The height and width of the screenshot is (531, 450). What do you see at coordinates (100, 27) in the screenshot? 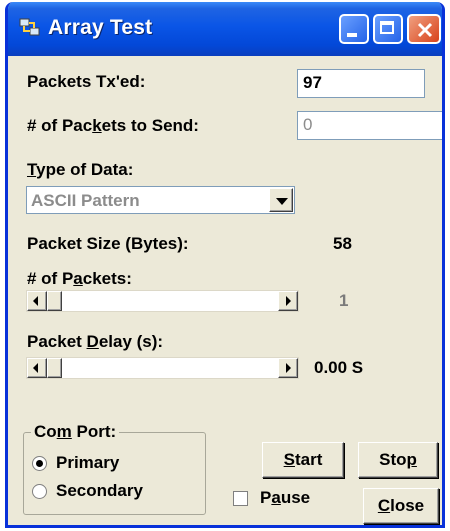
I see `window-title: Array Test` at bounding box center [100, 27].